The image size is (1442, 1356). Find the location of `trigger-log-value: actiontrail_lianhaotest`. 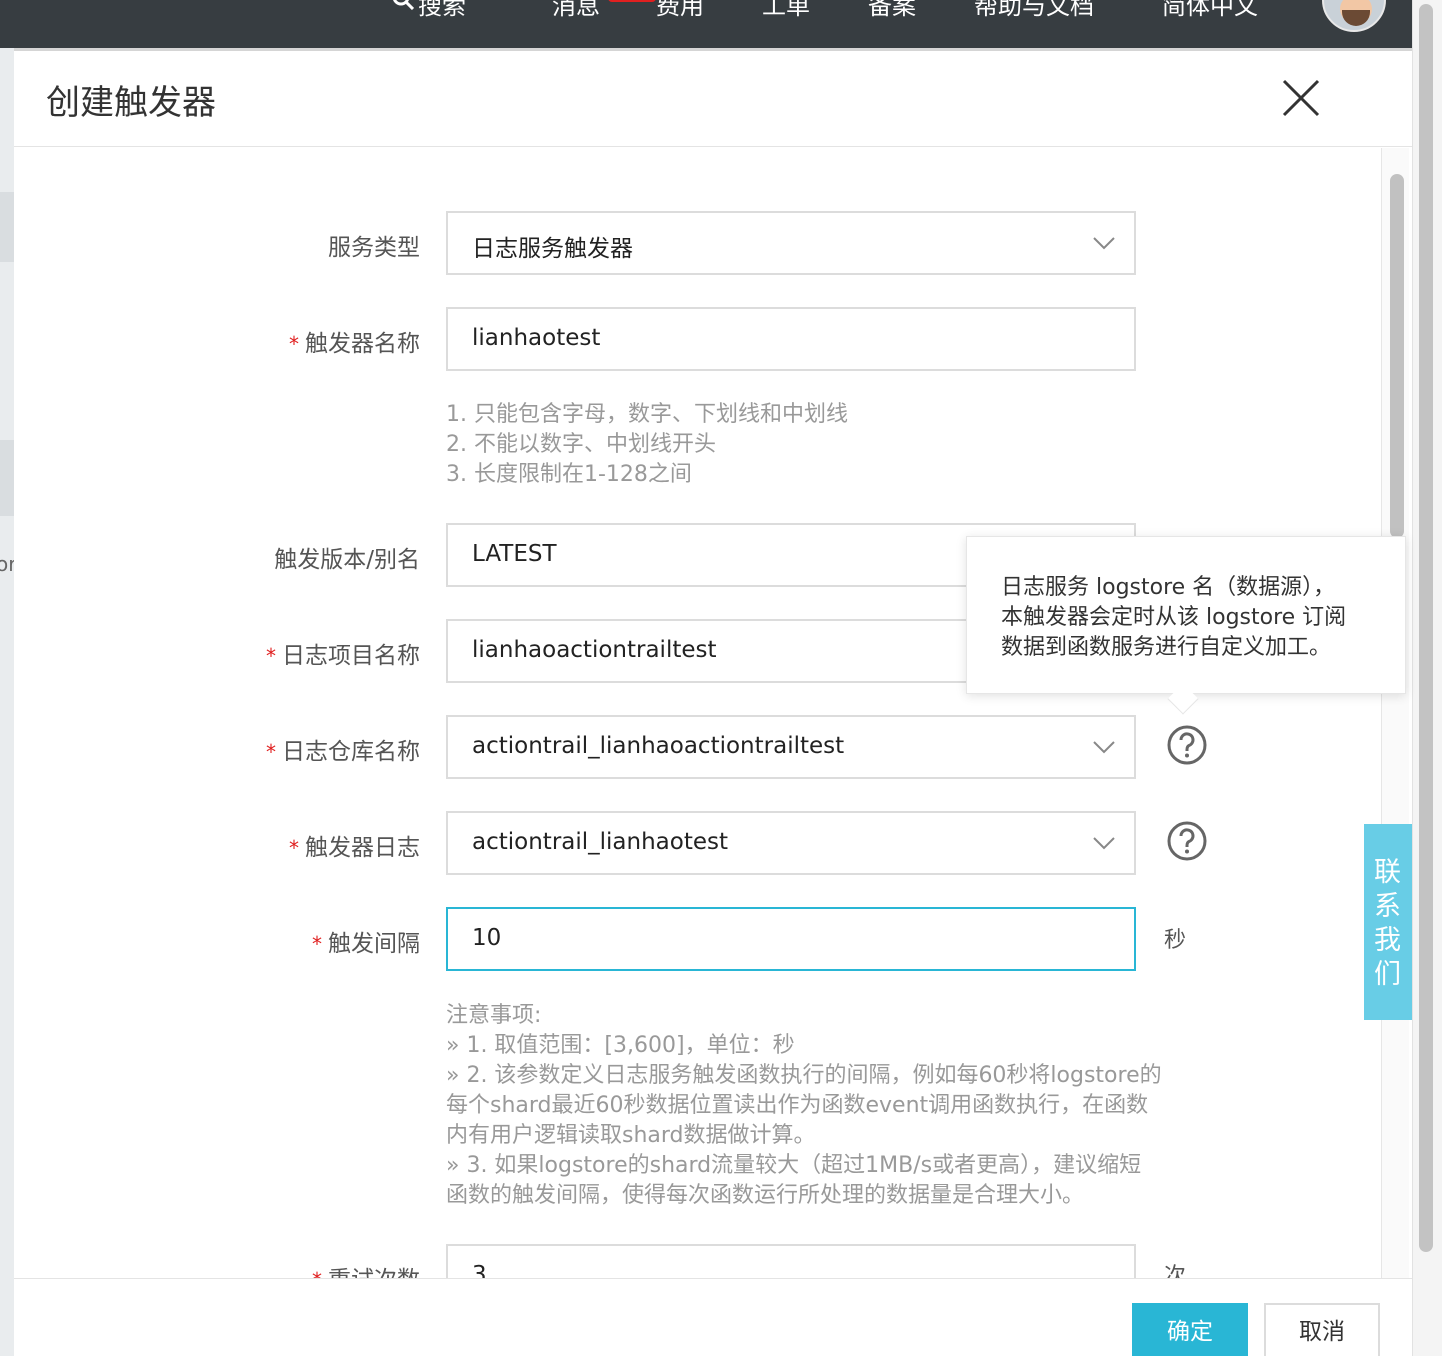

trigger-log-value: actiontrail_lianhaotest is located at coordinates (600, 842).